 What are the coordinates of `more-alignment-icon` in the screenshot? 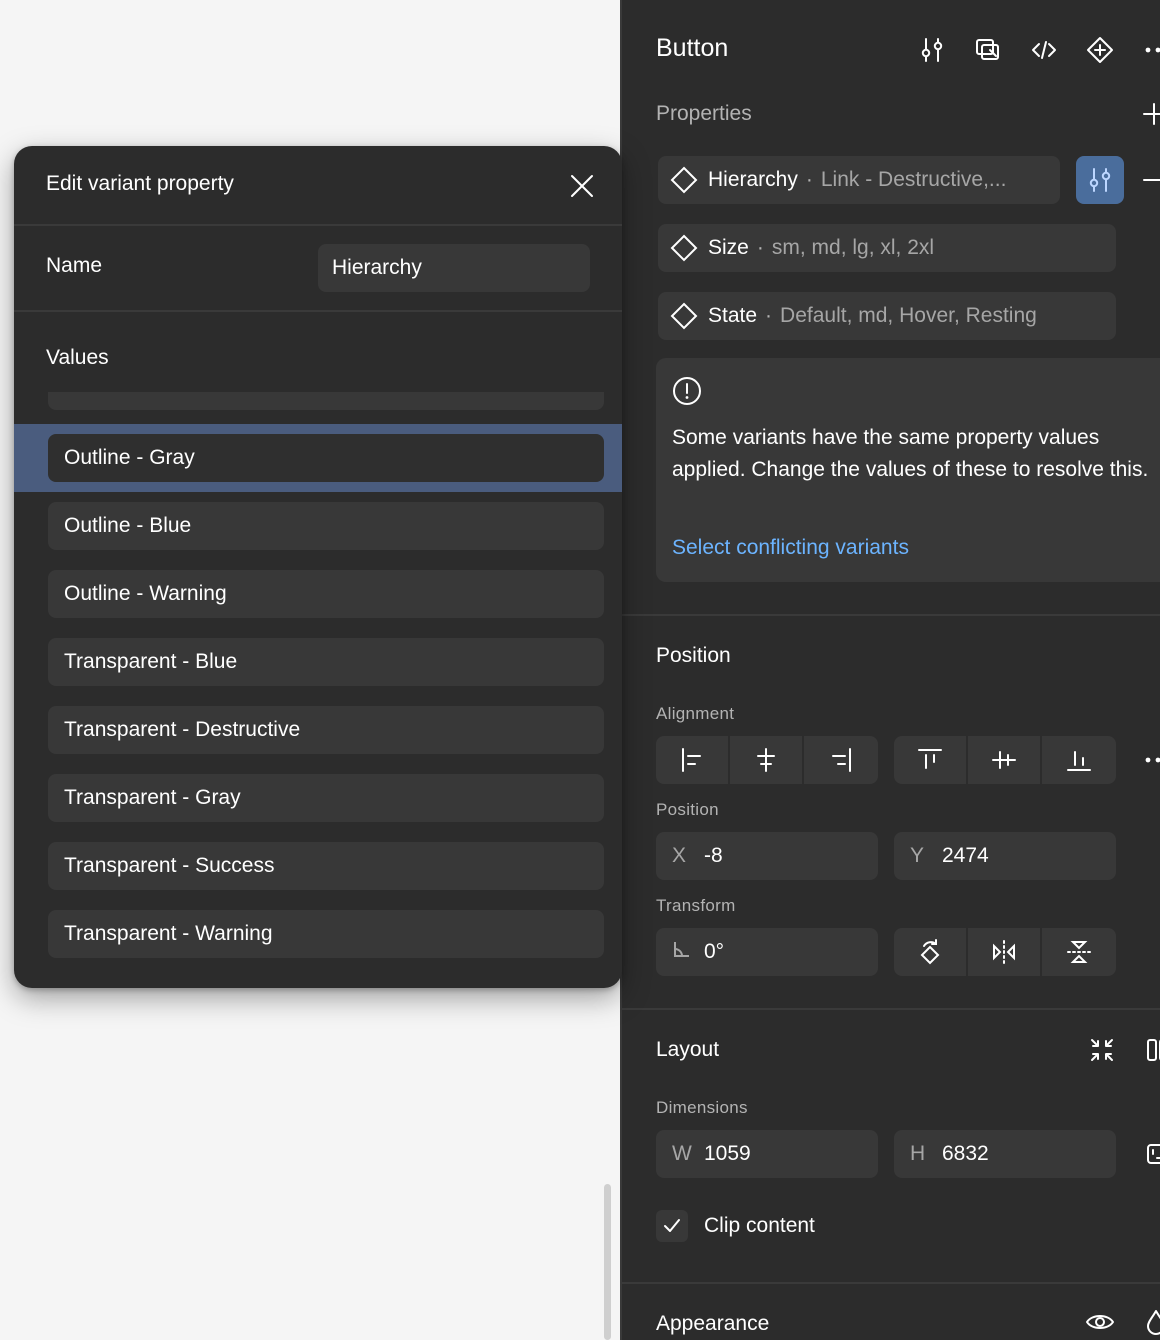 It's located at (1148, 760).